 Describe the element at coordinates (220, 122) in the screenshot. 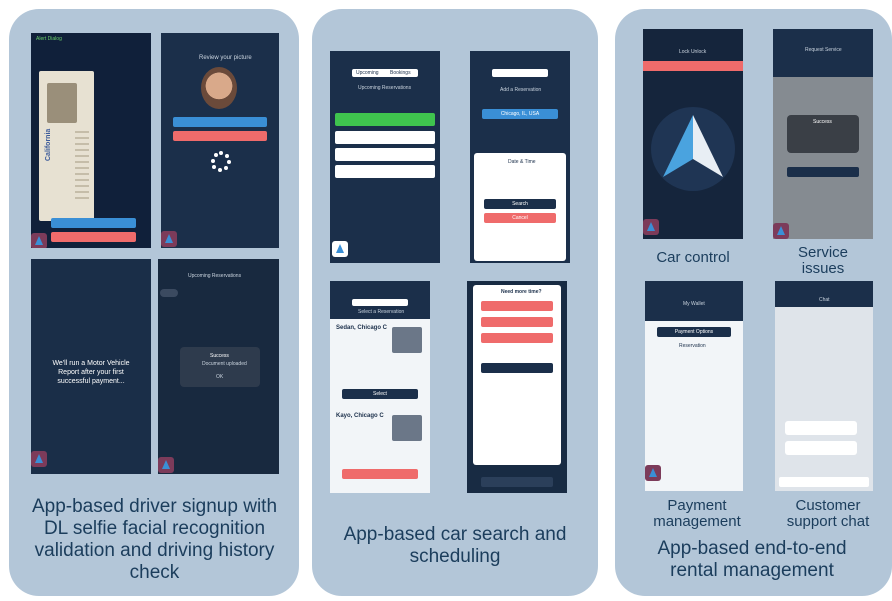

I see `selfie-accept-button` at that location.